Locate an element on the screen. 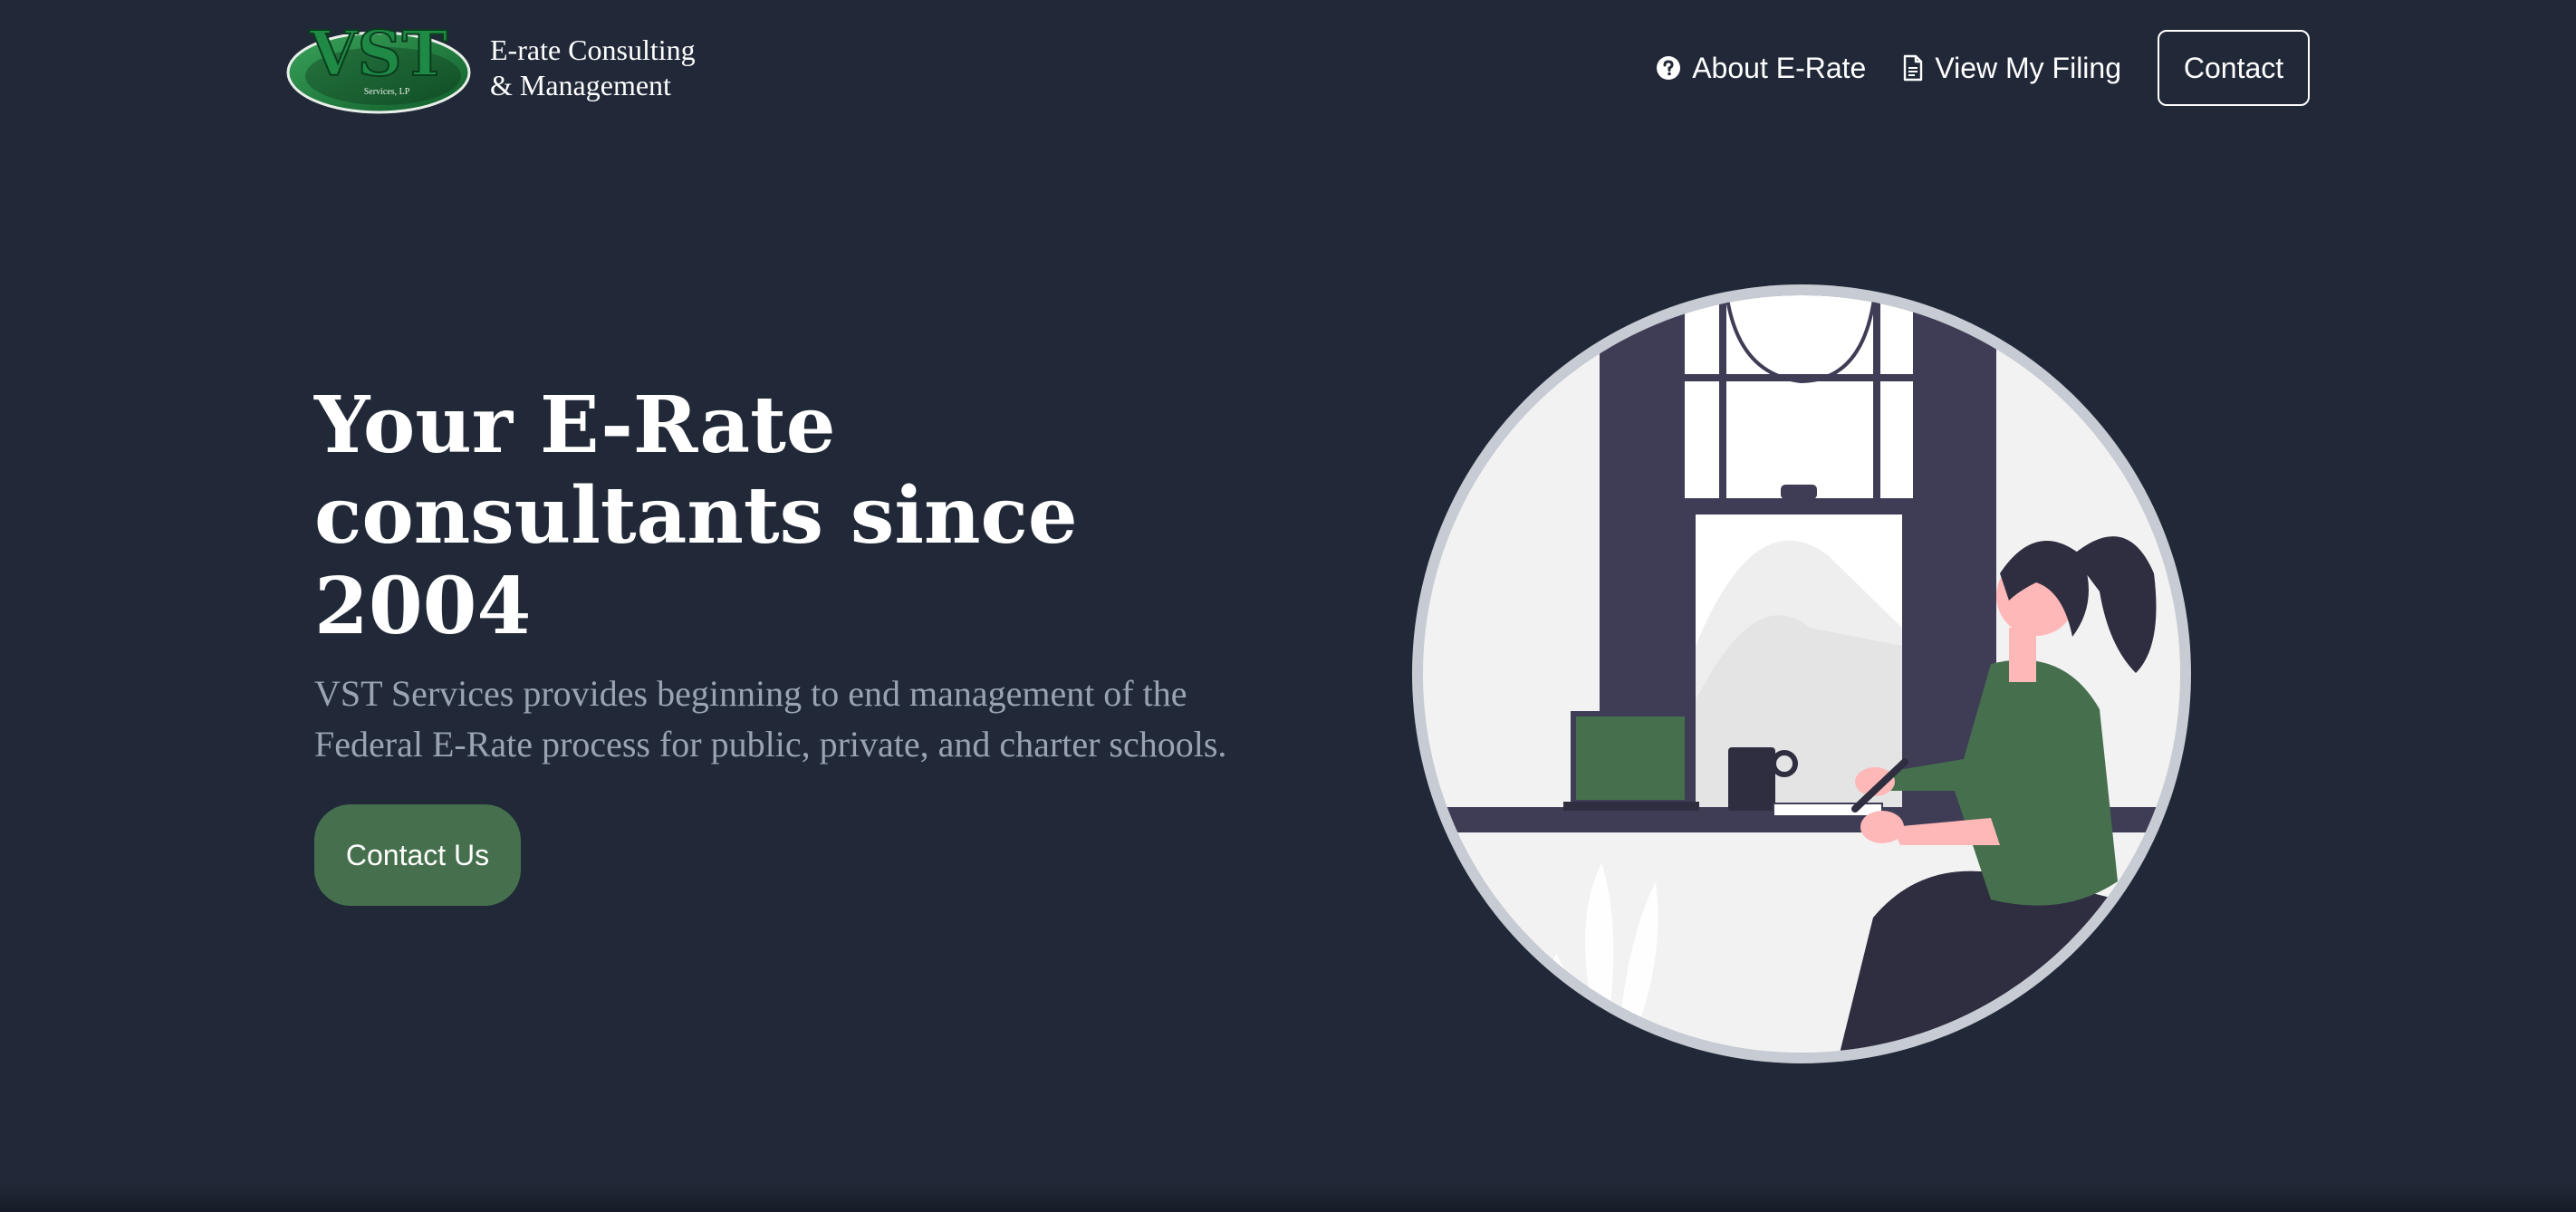 The width and height of the screenshot is (2576, 1212). hero-headline: Your E-Rate consultants since 2004 is located at coordinates (696, 516).